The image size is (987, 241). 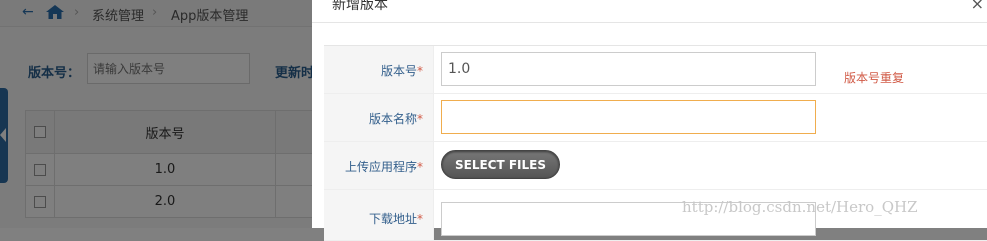 I want to click on close-icon: ×, so click(x=977, y=6).